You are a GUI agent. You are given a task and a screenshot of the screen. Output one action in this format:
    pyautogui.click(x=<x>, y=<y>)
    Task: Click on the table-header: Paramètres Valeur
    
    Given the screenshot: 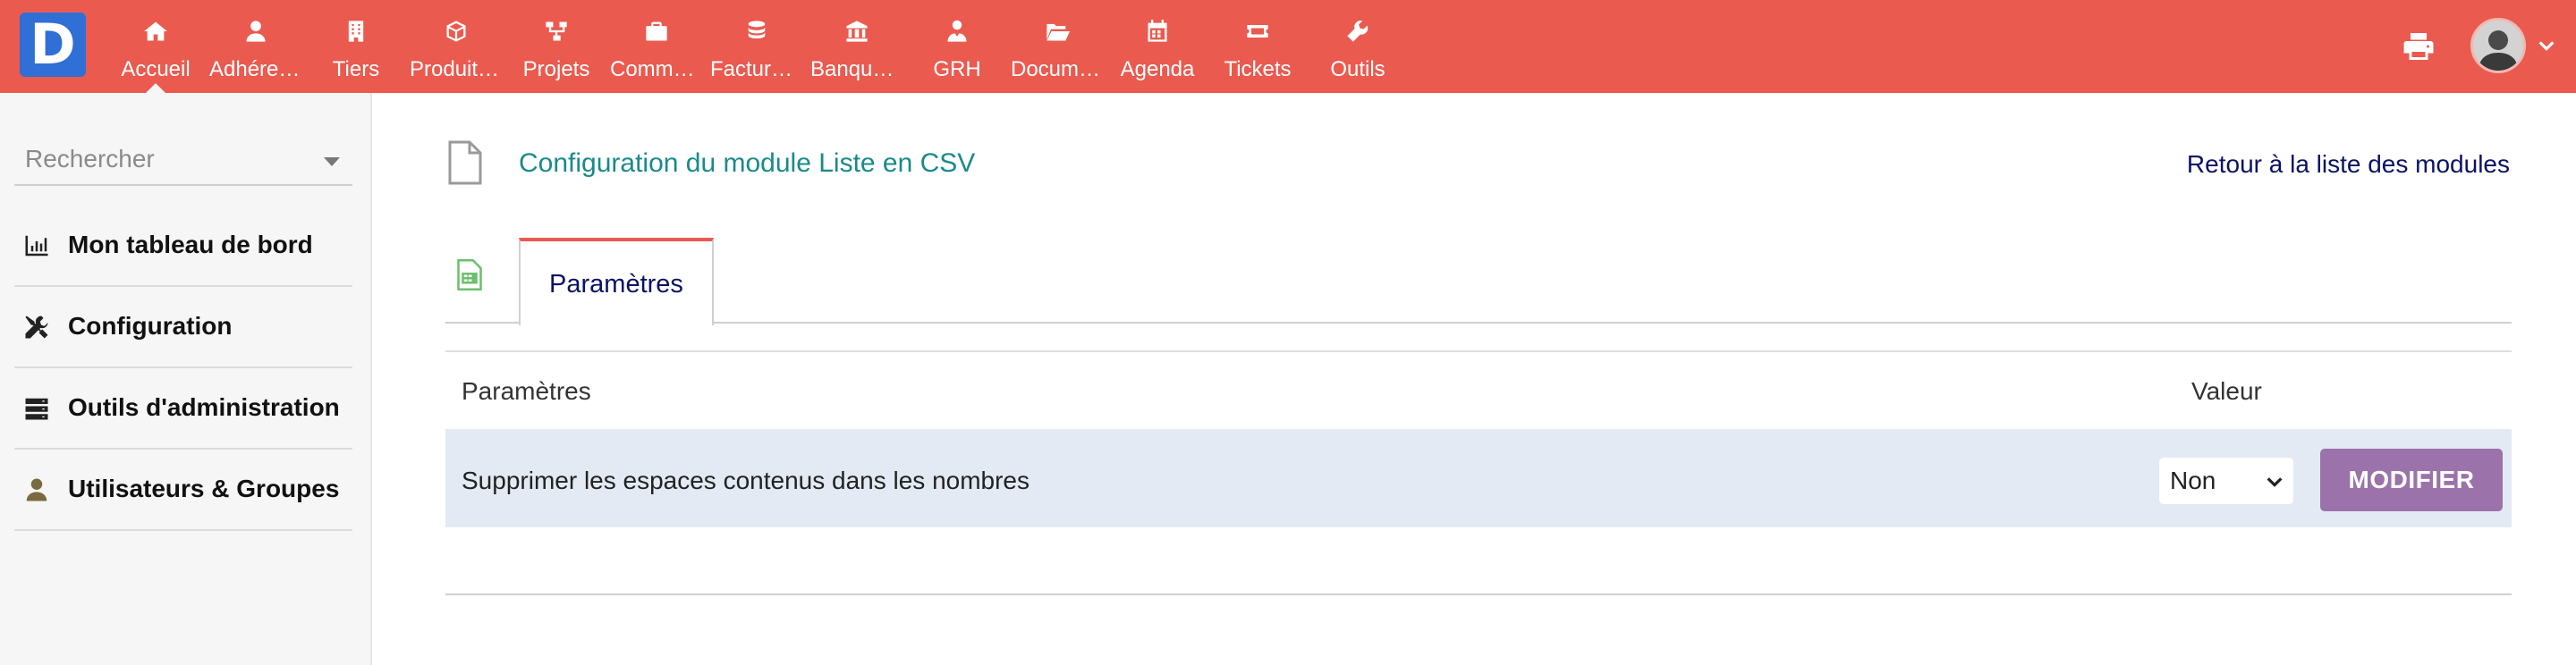 What is the action you would take?
    pyautogui.click(x=1478, y=390)
    